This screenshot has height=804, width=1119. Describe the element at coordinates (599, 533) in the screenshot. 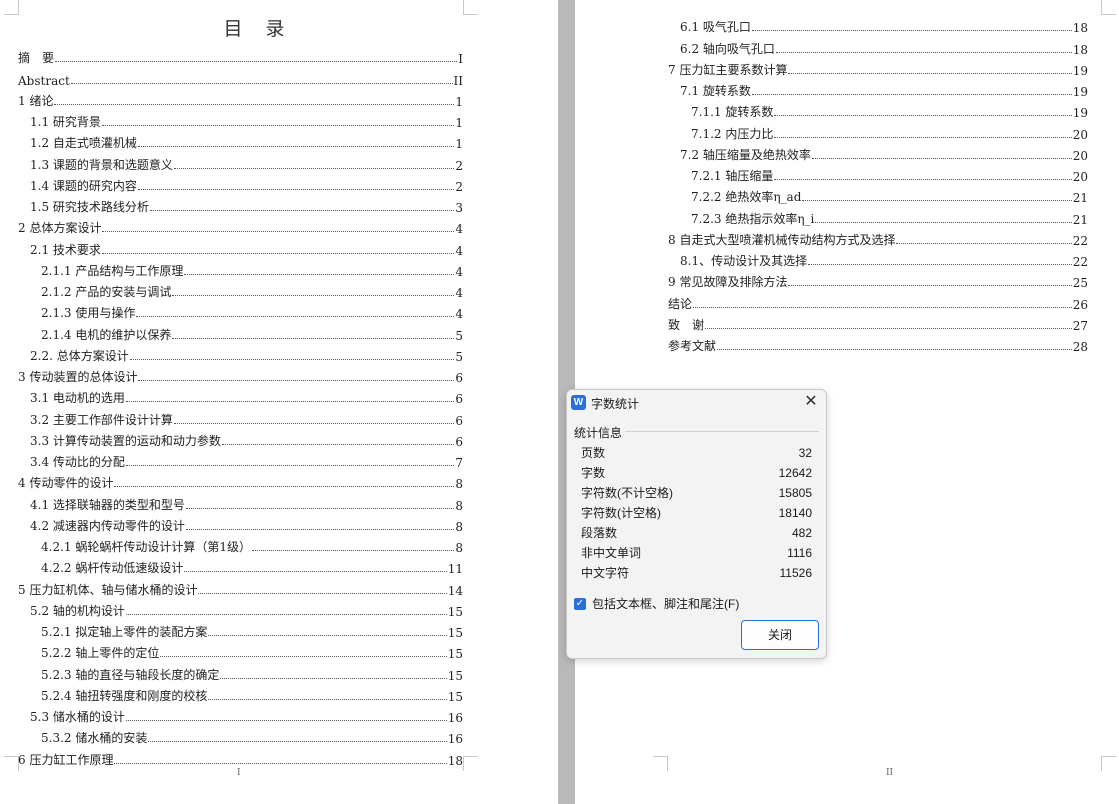

I see `stat-label: 段落数` at that location.